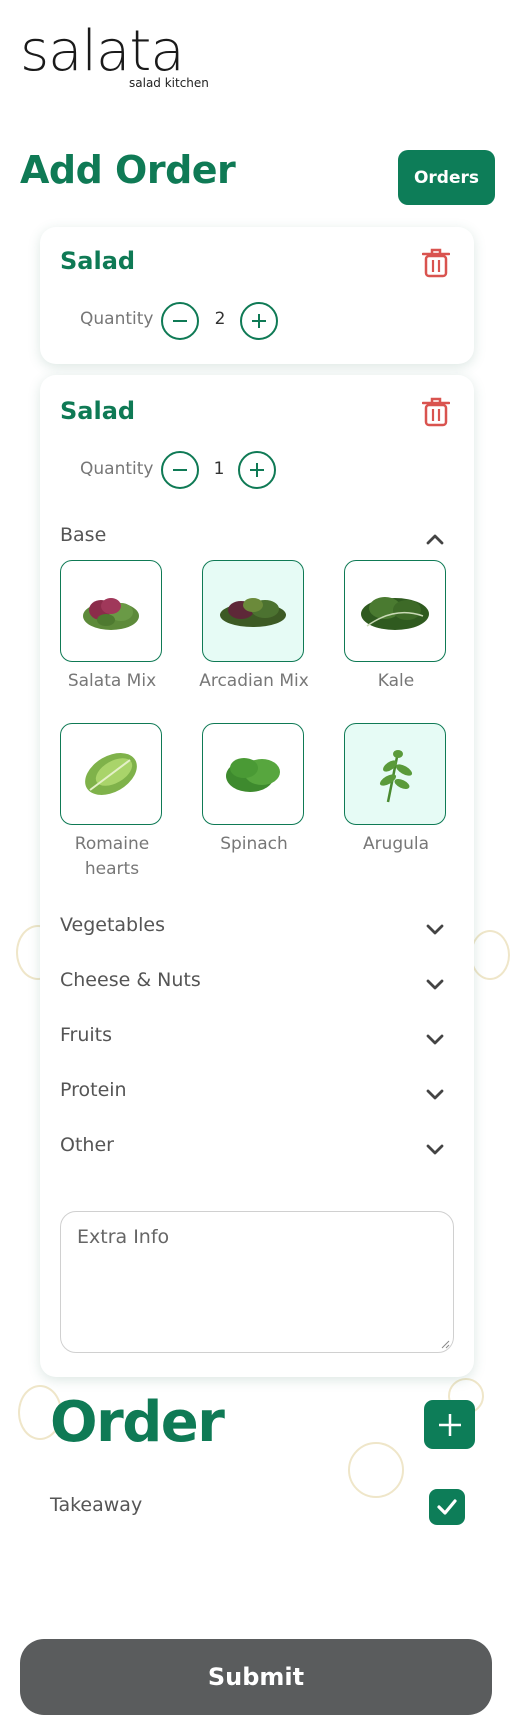 This screenshot has width=514, height=1723. Describe the element at coordinates (219, 469) in the screenshot. I see `quantity-value: 1` at that location.